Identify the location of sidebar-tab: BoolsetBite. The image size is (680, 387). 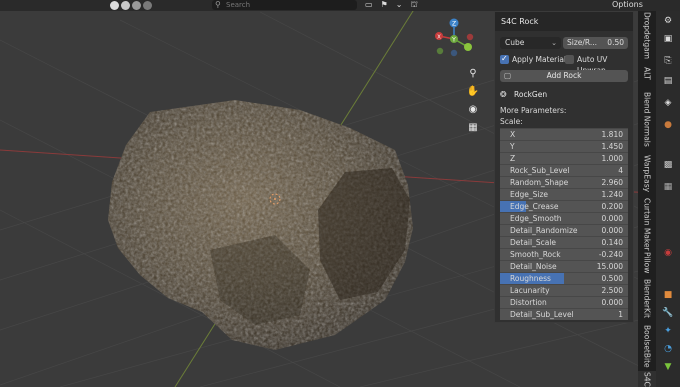
(647, 346).